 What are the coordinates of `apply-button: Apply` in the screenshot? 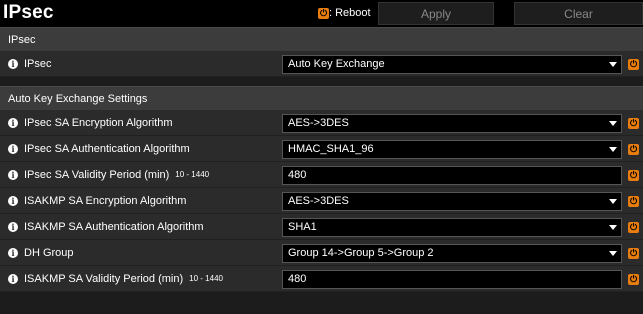 It's located at (436, 13).